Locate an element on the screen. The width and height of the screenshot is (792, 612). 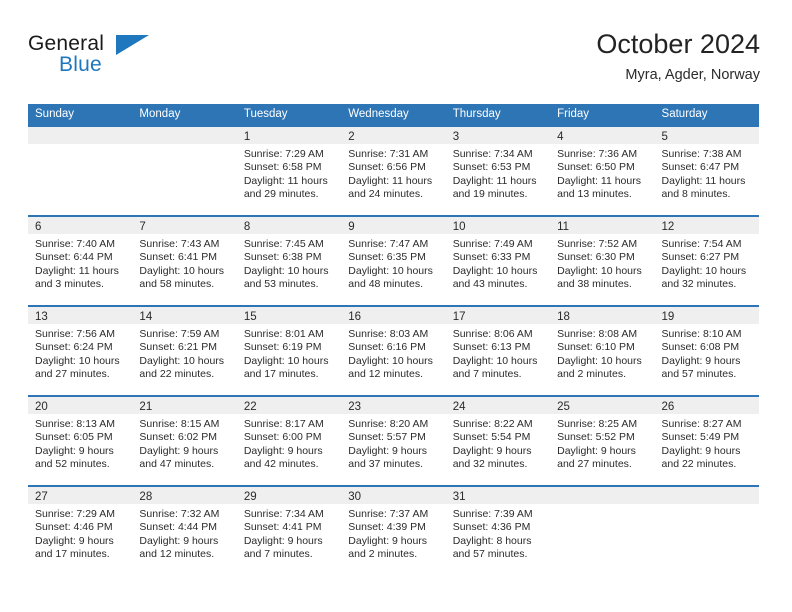
daylight-text-line2: and 58 minutes. is located at coordinates (177, 284).